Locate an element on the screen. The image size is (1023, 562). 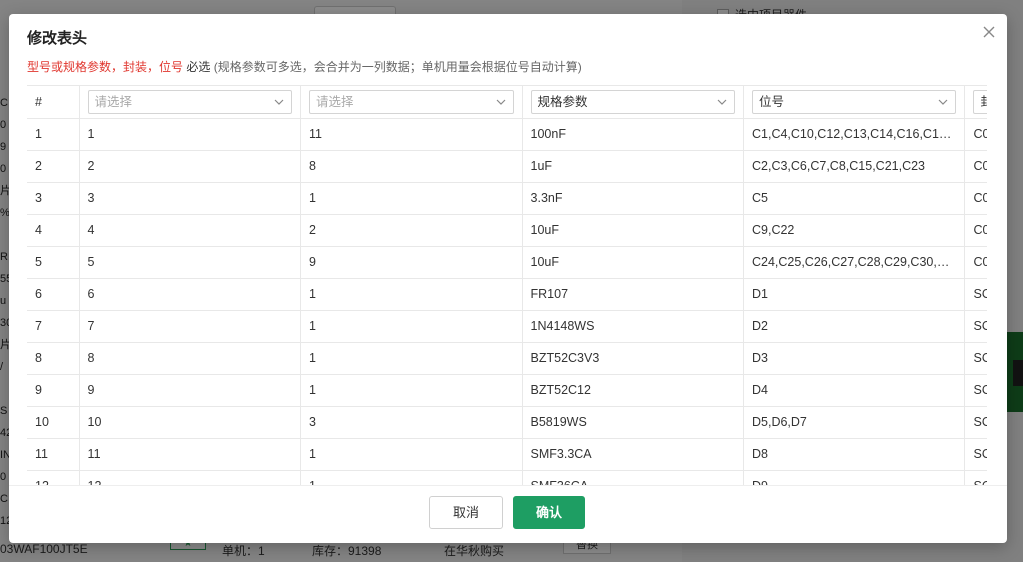
row-index-cell: 8 is located at coordinates (53, 358).